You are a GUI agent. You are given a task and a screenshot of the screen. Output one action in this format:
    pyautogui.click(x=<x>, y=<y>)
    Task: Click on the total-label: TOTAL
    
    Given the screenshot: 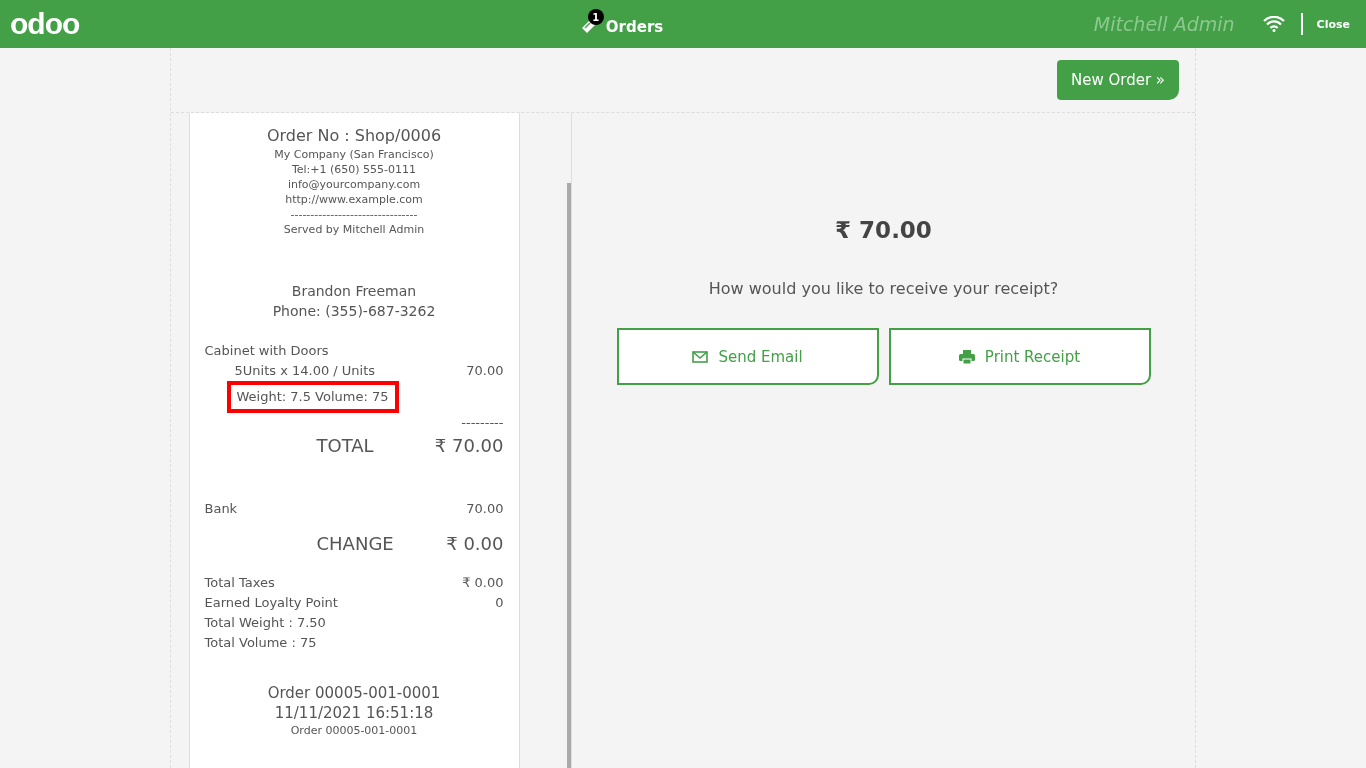 What is the action you would take?
    pyautogui.click(x=345, y=446)
    